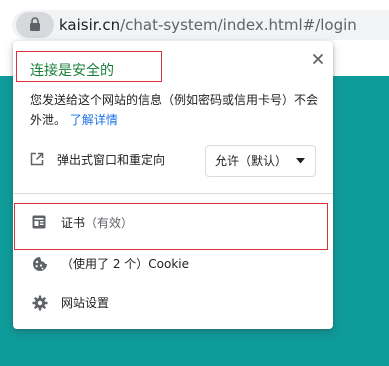 This screenshot has width=389, height=366. I want to click on learn-more-link: 了解详情, so click(94, 120).